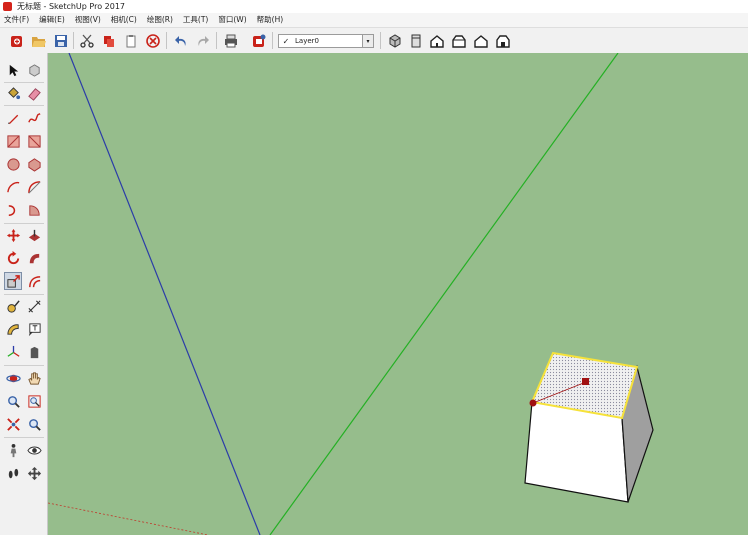 This screenshot has height=535, width=748. I want to click on pie-tool-button, so click(34, 210).